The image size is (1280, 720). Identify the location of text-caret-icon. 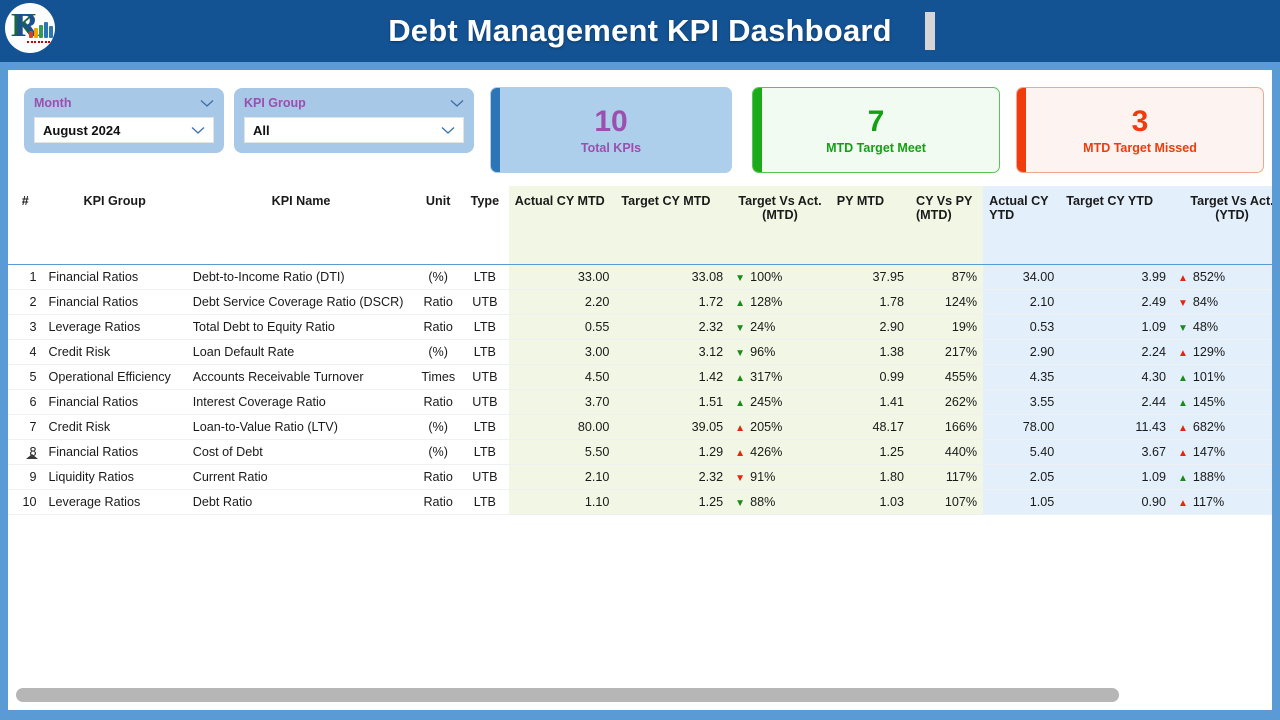
(930, 31).